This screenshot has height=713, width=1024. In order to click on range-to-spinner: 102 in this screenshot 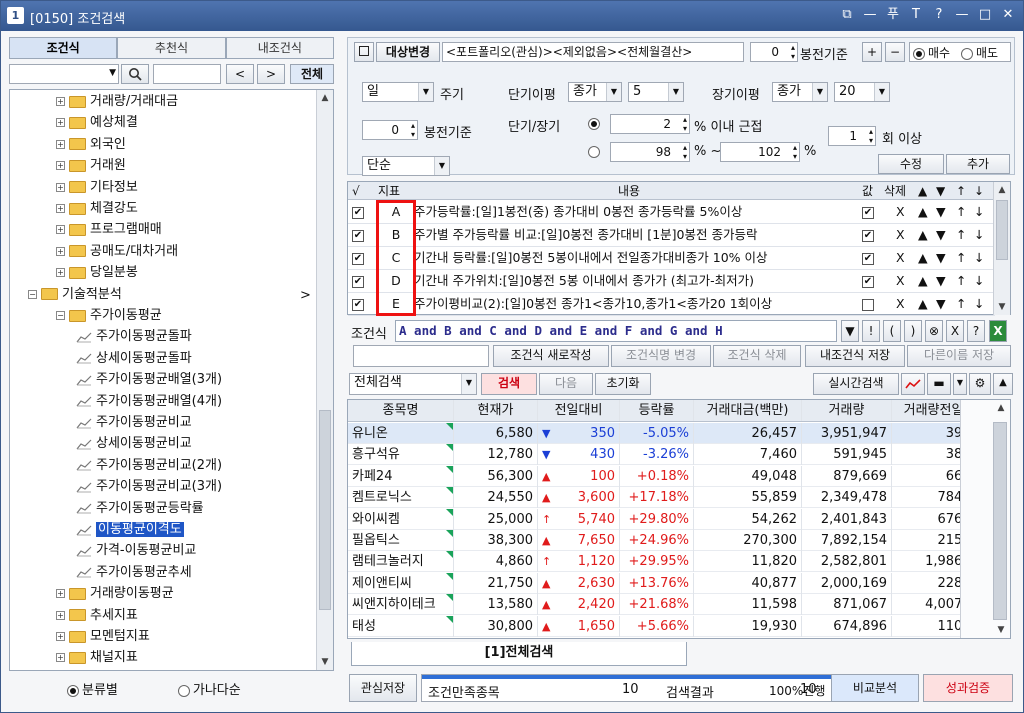, I will do `click(760, 152)`.